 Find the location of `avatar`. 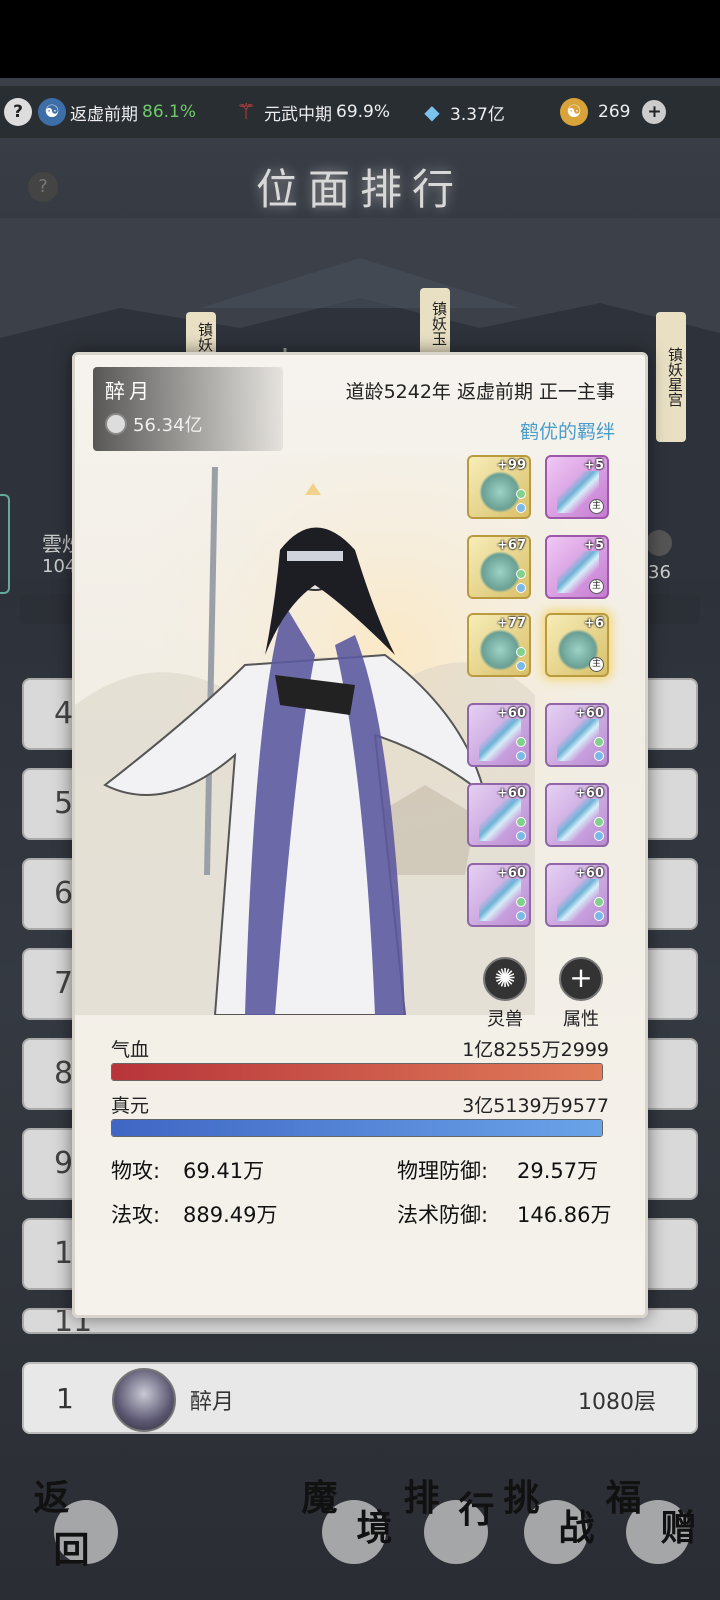

avatar is located at coordinates (144, 1400).